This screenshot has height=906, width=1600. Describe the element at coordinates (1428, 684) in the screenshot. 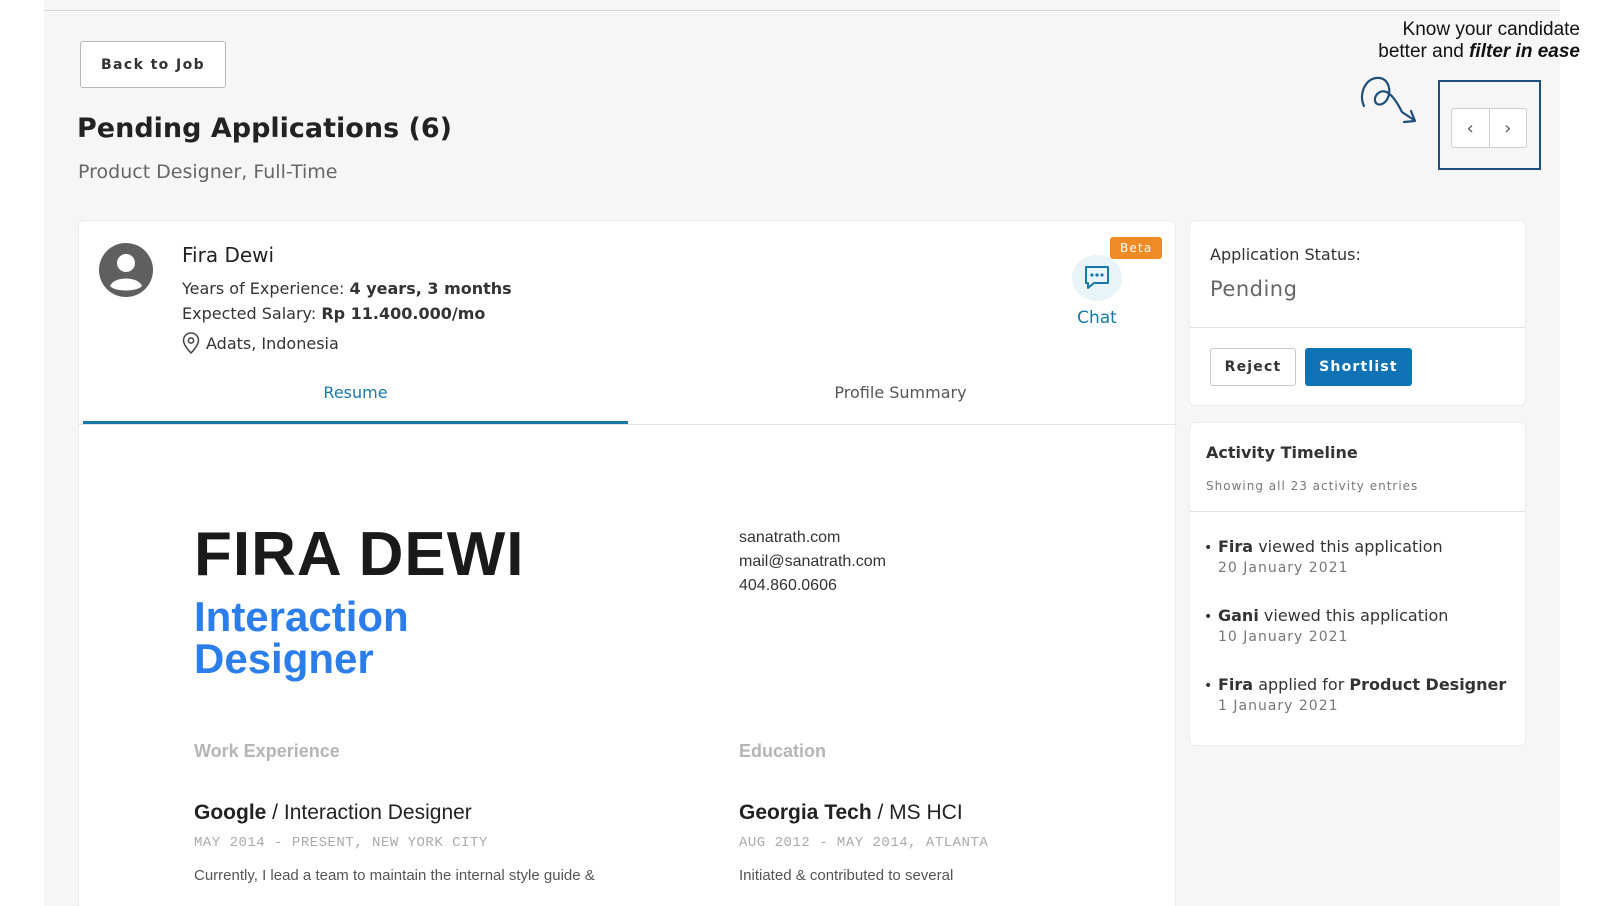

I see `timeline-target: Product Designer` at that location.